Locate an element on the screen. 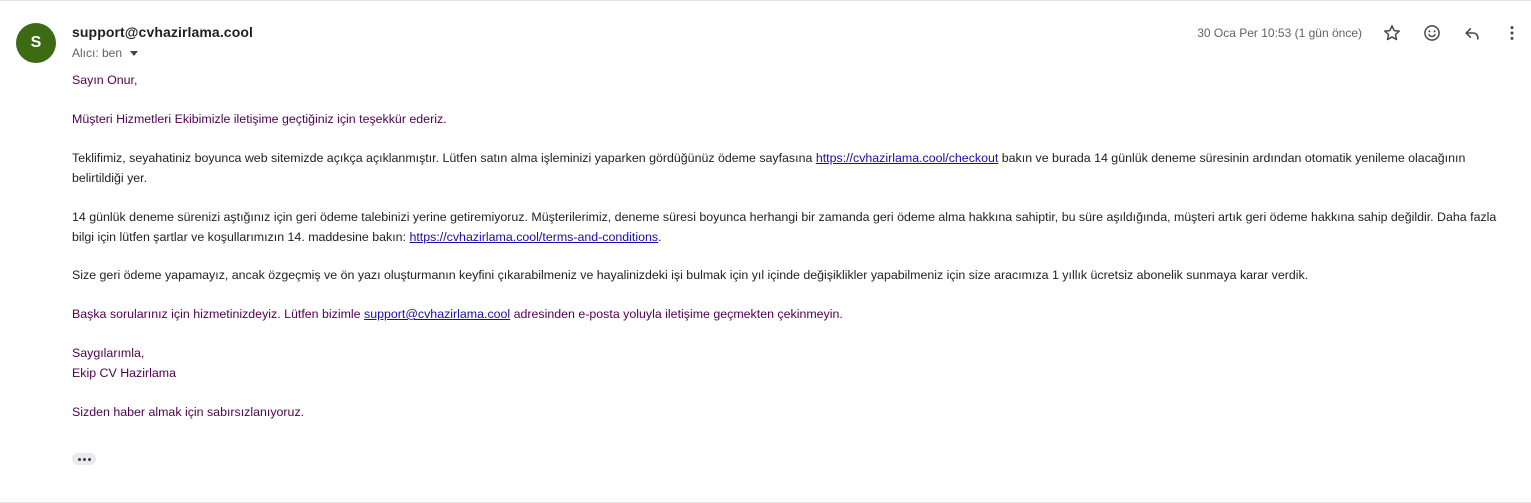 Image resolution: width=1531 pixels, height=503 pixels. signature-line: Ekip CV Hazirlama is located at coordinates (124, 372).